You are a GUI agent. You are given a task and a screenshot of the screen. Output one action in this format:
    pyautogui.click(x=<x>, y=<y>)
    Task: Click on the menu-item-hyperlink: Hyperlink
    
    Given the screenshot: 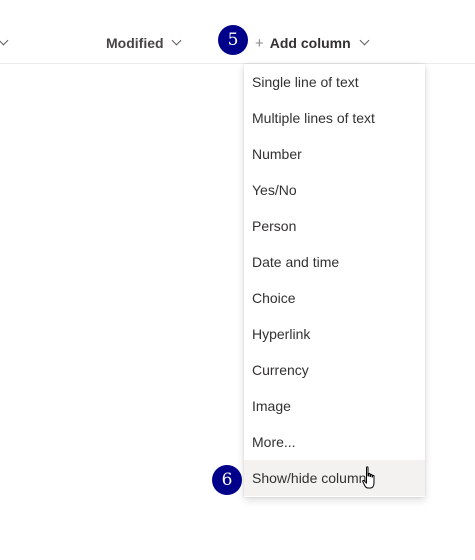 What is the action you would take?
    pyautogui.click(x=334, y=334)
    